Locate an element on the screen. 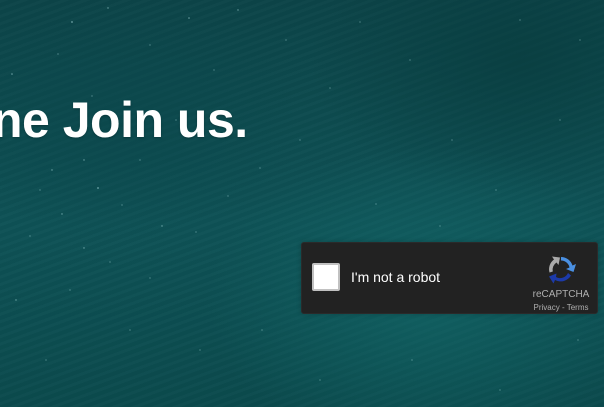 Image resolution: width=604 pixels, height=407 pixels. terms-link: Terms is located at coordinates (578, 307).